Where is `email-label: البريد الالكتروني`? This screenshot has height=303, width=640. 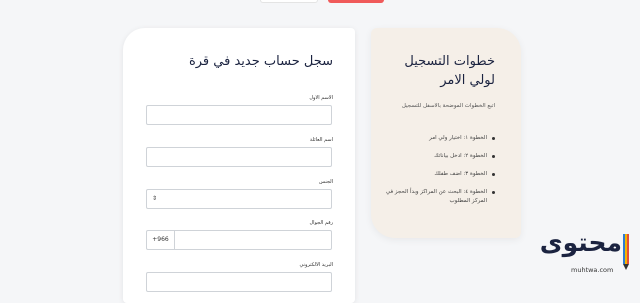 email-label: البريد الالكتروني is located at coordinates (316, 265).